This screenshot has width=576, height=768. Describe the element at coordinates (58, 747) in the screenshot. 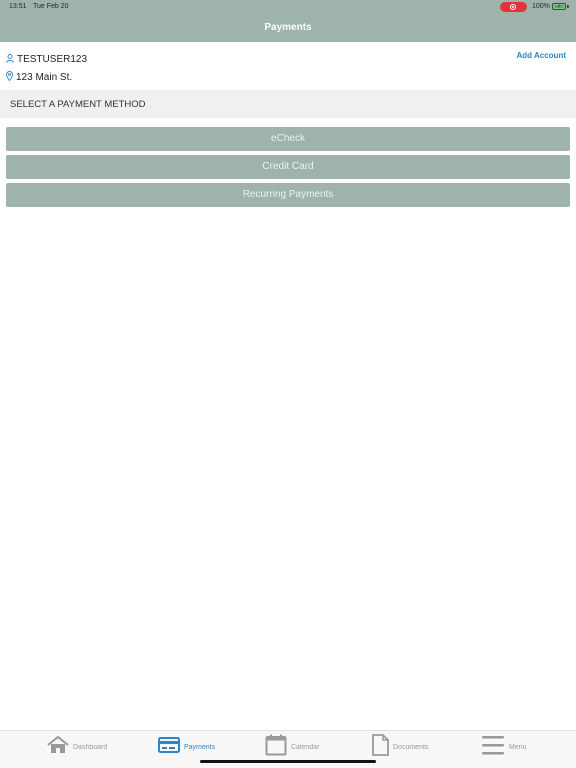

I see `home-icon` at that location.